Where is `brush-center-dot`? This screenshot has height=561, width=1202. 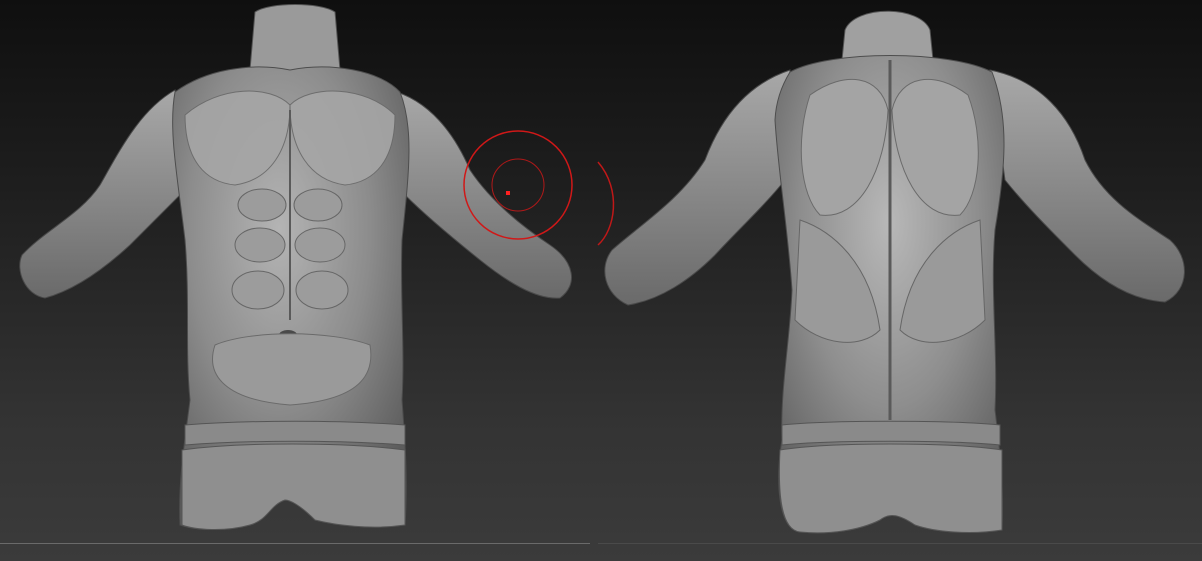 brush-center-dot is located at coordinates (508, 193).